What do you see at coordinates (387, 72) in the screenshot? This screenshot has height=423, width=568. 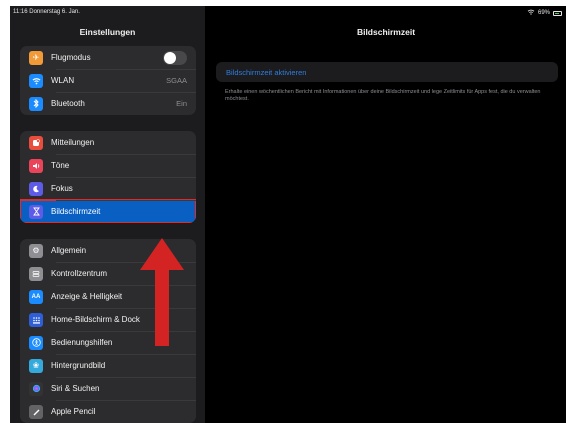 I see `activate-screen-time-button: Bildschirmzeit aktivieren` at bounding box center [387, 72].